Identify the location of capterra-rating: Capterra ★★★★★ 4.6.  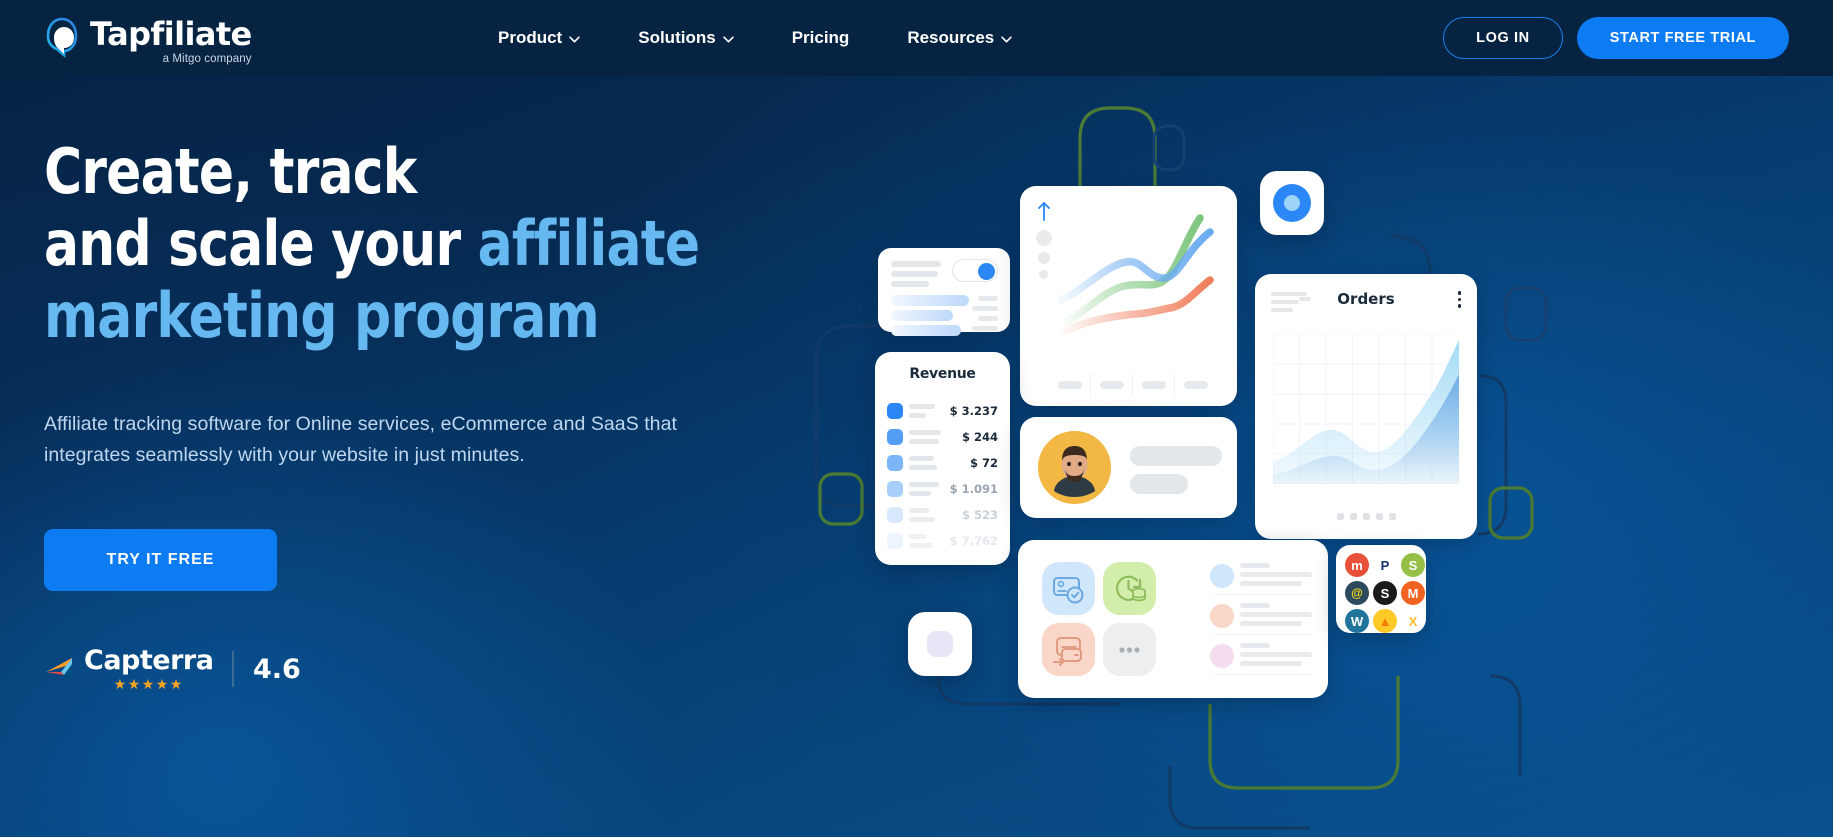
(424, 669).